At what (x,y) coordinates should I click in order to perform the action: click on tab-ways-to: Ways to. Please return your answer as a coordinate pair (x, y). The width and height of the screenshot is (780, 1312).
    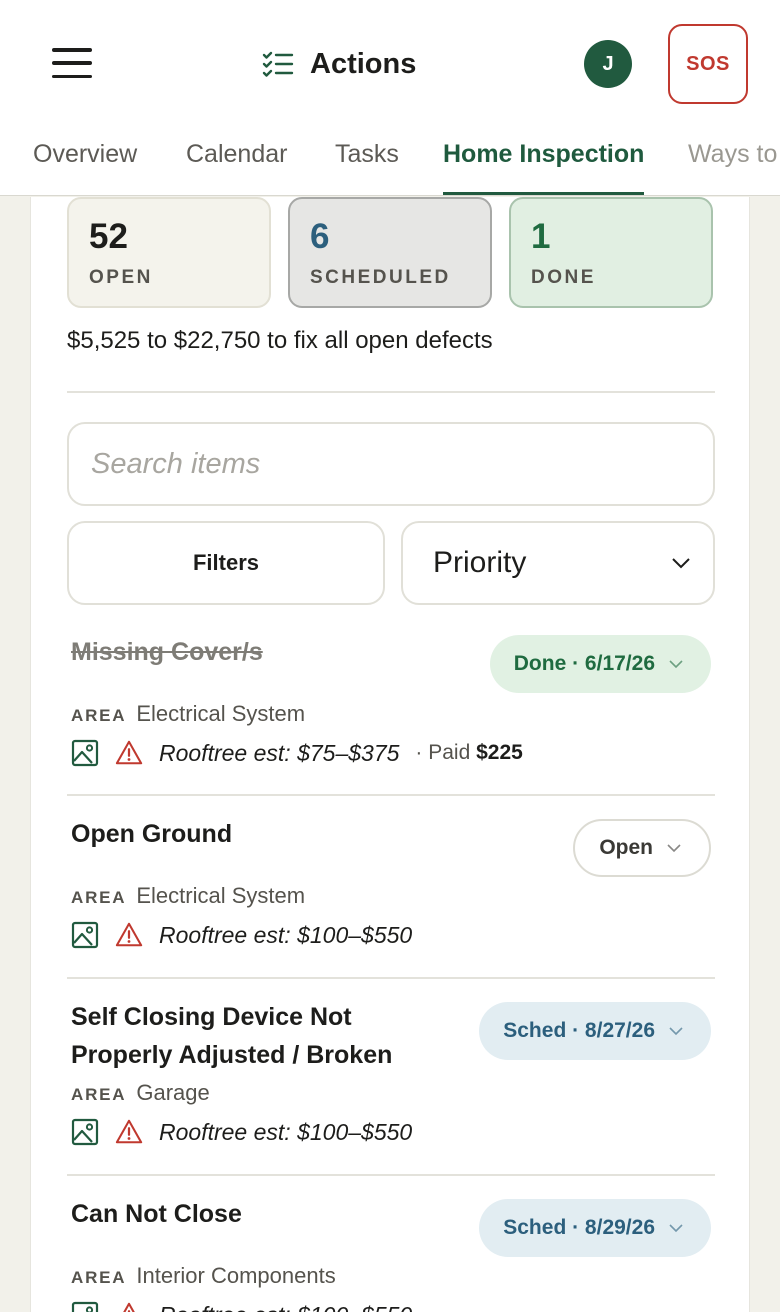
    Looking at the image, I should click on (732, 160).